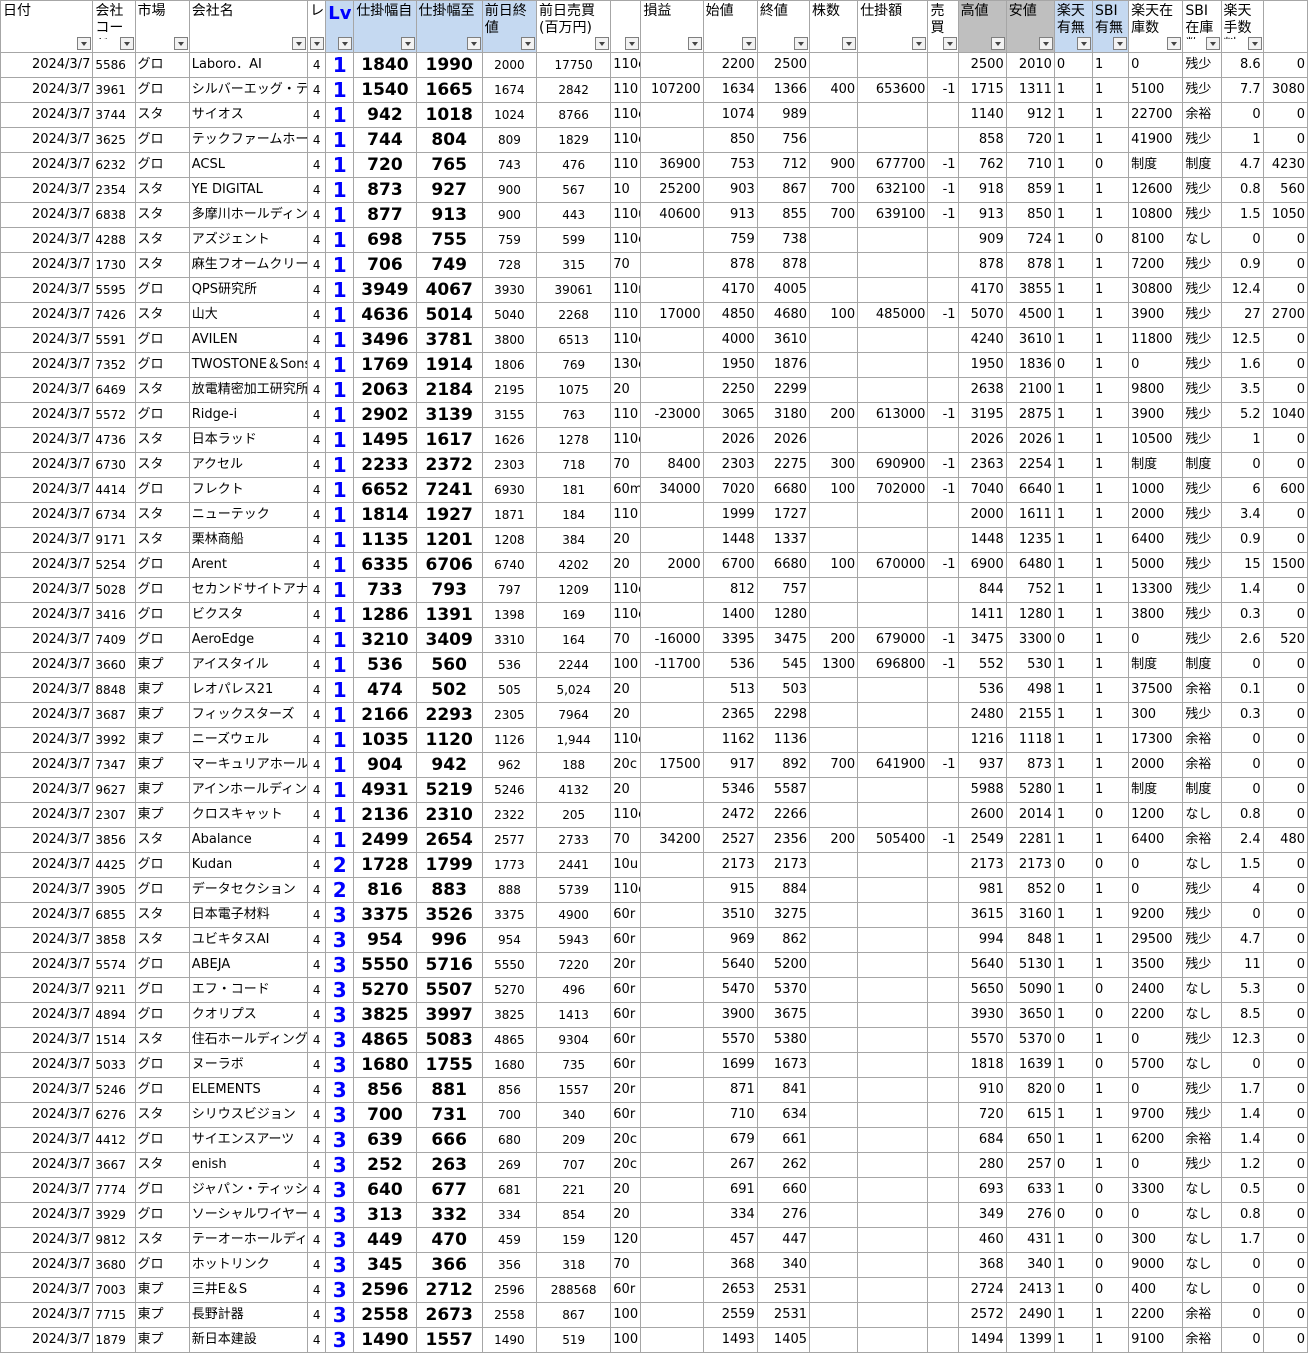 The width and height of the screenshot is (1308, 1353). What do you see at coordinates (1285, 90) in the screenshot?
I see `fee-cell: 3080` at bounding box center [1285, 90].